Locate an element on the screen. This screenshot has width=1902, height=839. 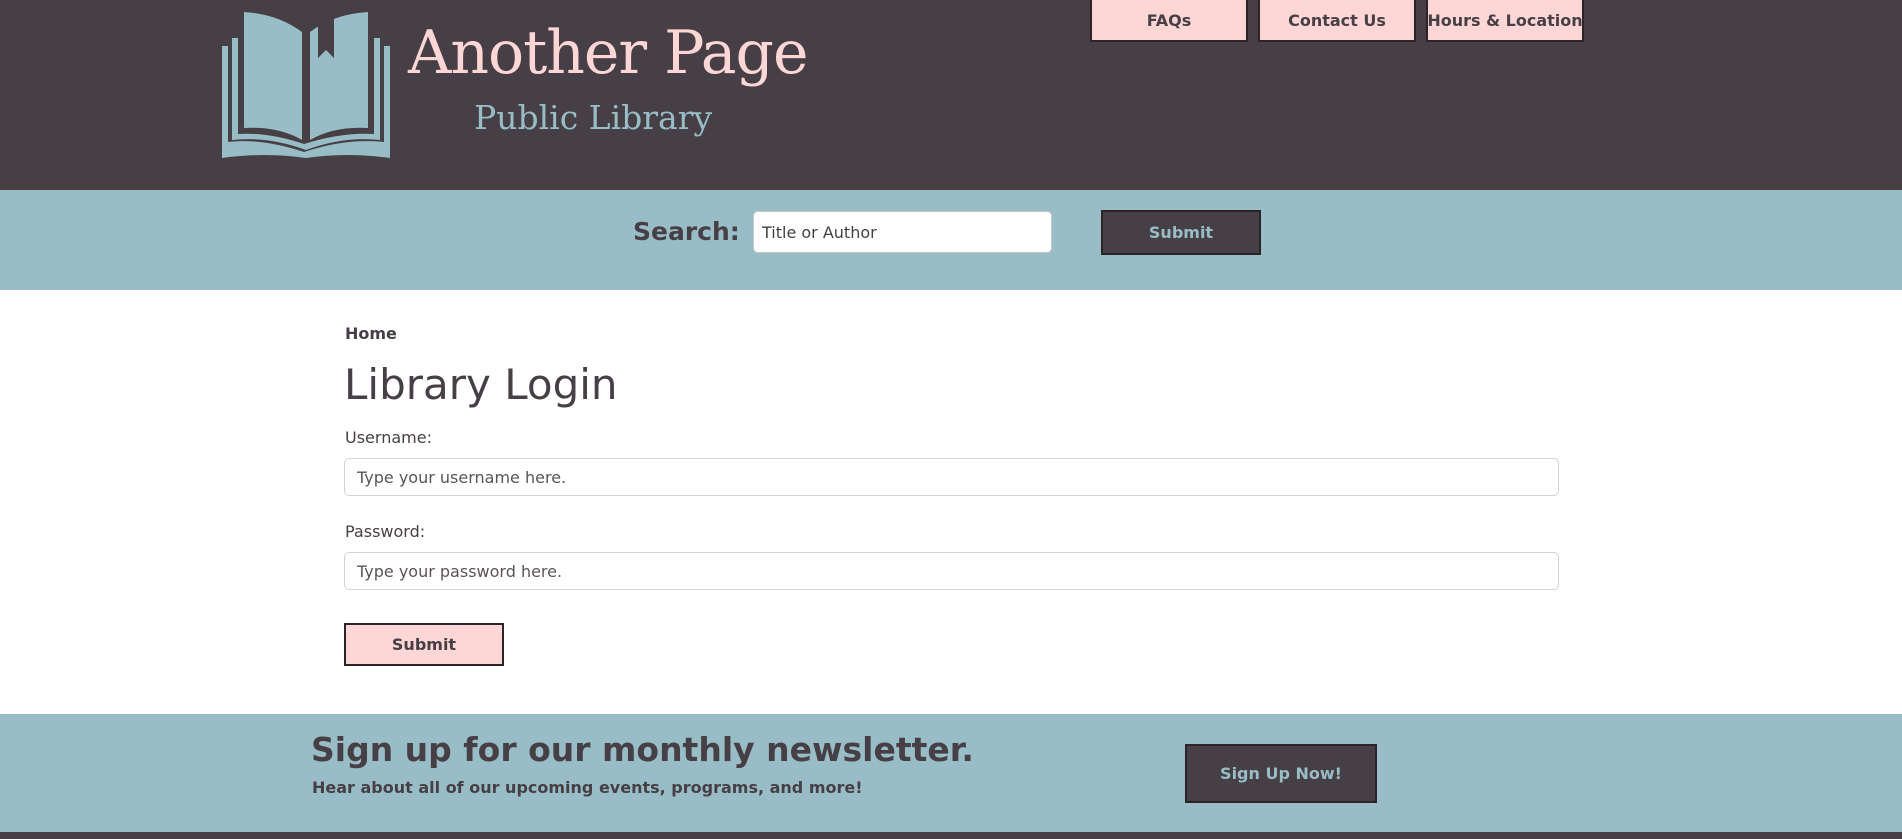
nav-faqs: FAQs is located at coordinates (1169, 21).